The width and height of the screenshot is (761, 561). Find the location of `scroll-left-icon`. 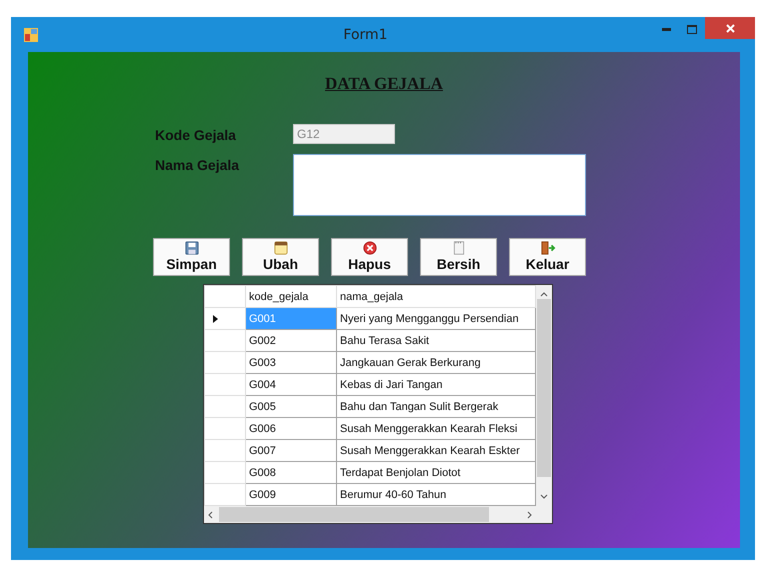

scroll-left-icon is located at coordinates (210, 514).